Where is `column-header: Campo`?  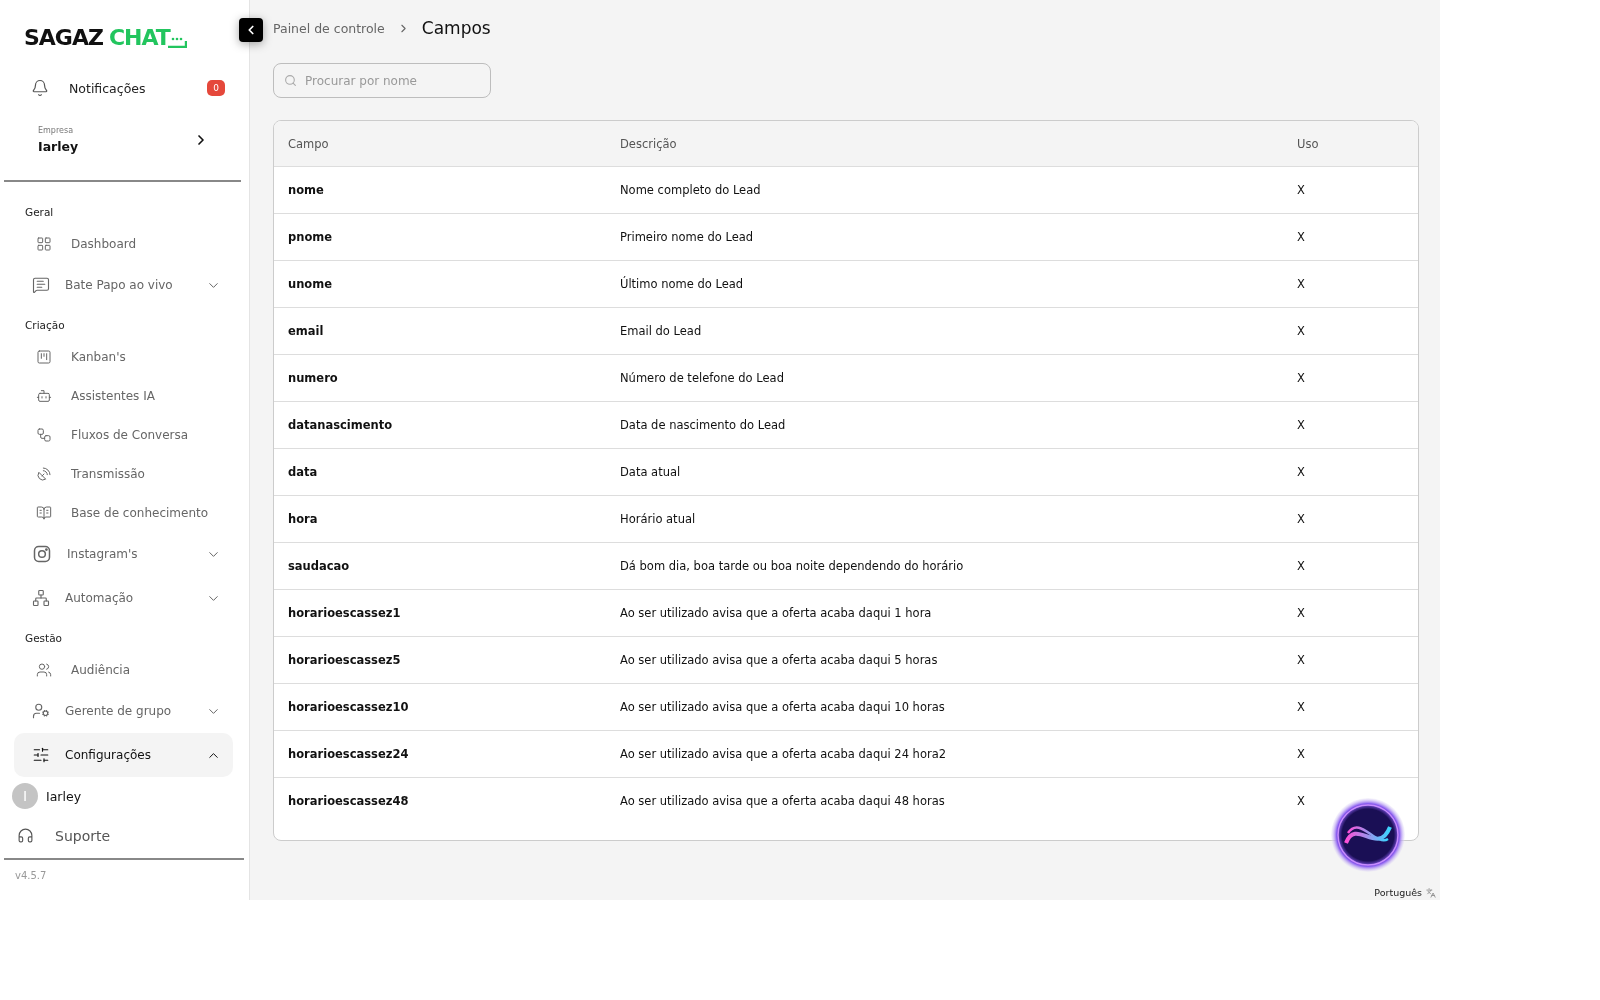 column-header: Campo is located at coordinates (440, 144).